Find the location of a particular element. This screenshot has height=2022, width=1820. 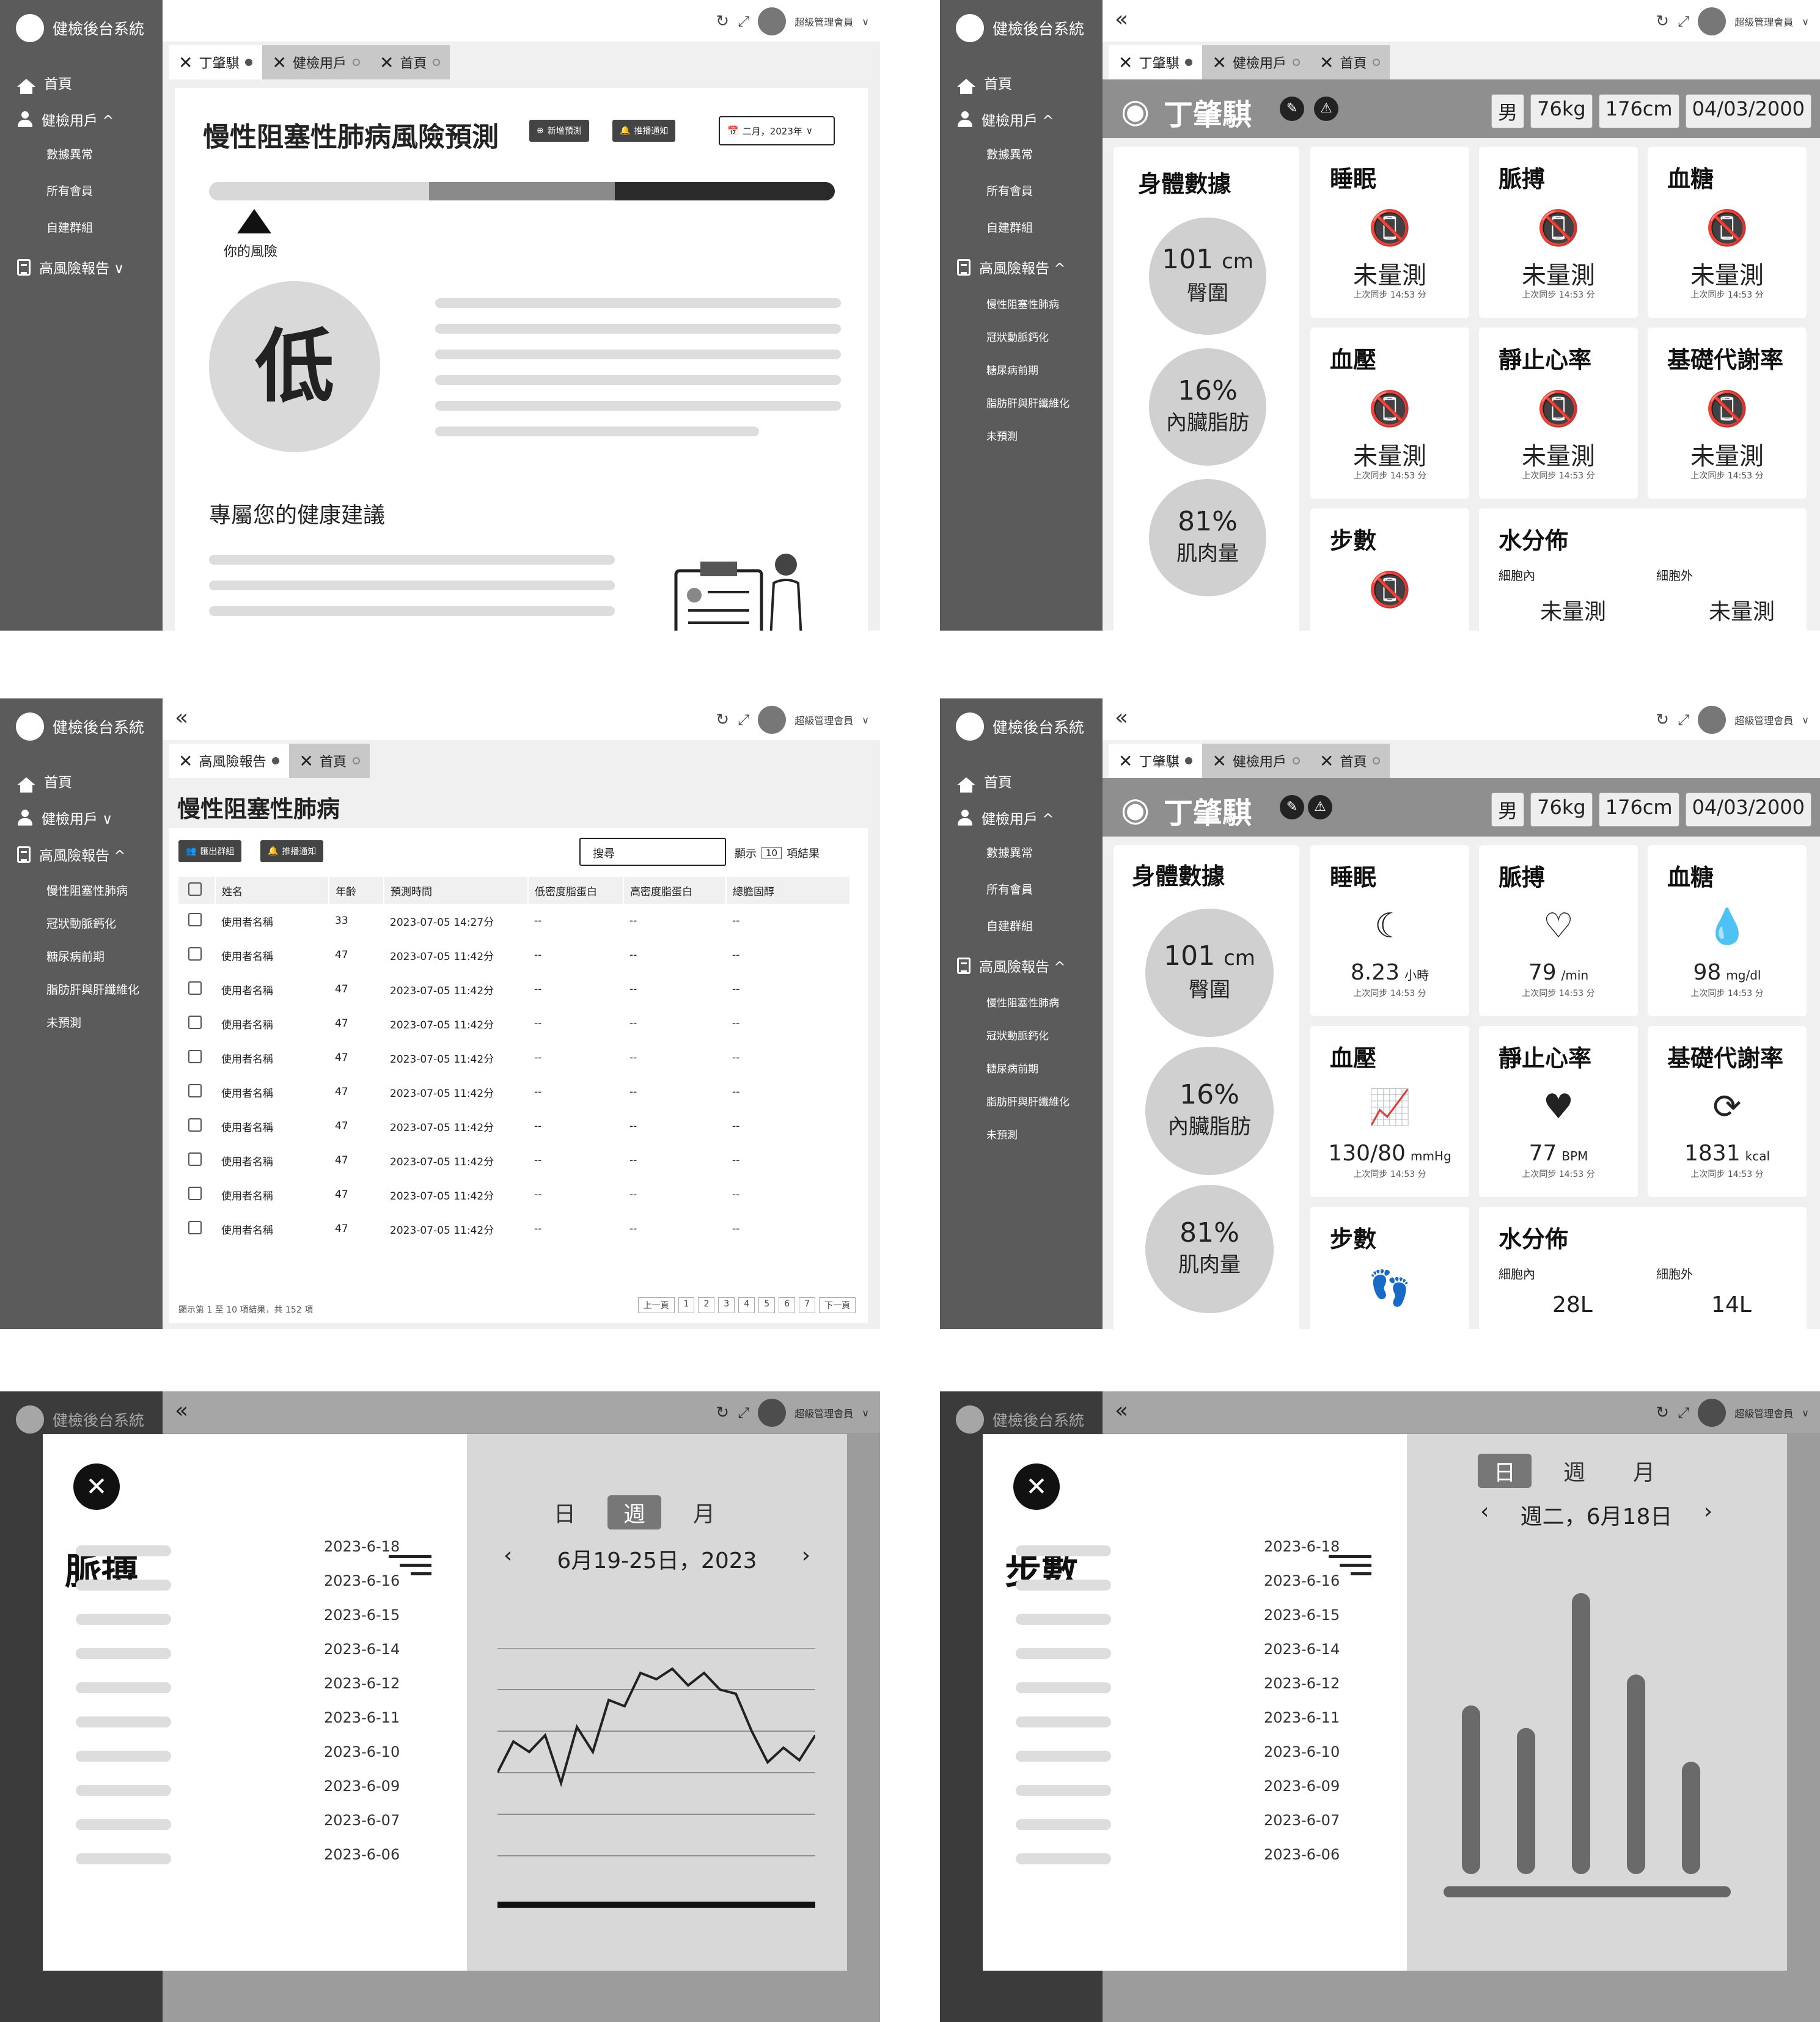

avatar is located at coordinates (1712, 21).